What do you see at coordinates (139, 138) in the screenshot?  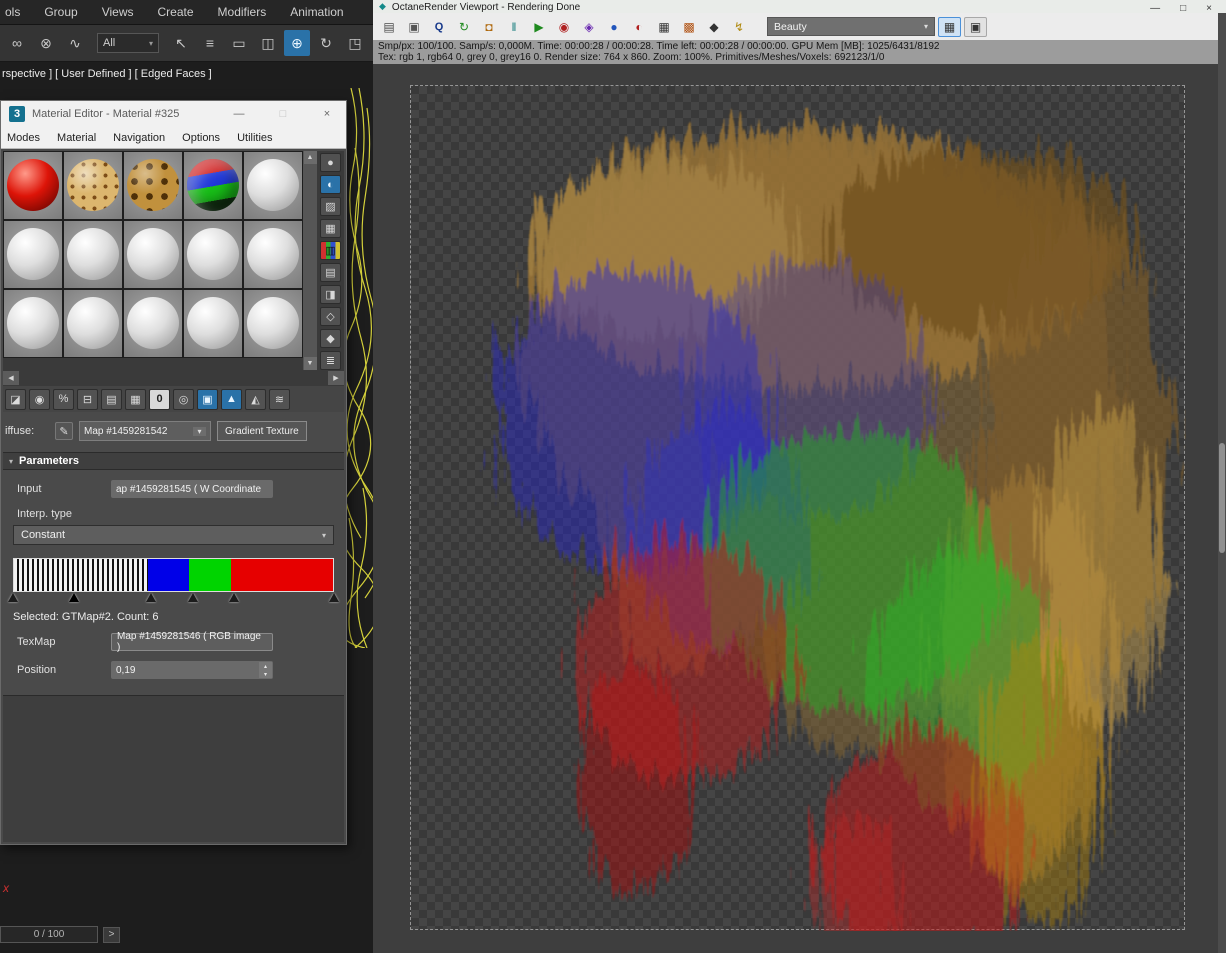 I see `menu-navigation: Navigation` at bounding box center [139, 138].